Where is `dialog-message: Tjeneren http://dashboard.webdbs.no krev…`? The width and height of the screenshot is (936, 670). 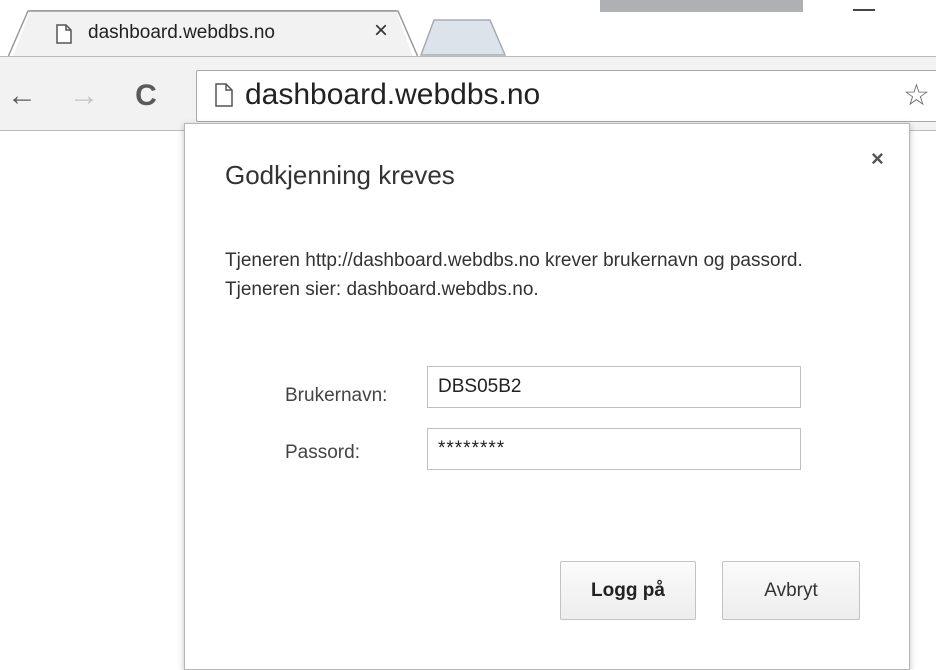 dialog-message: Tjeneren http://dashboard.webdbs.no krev… is located at coordinates (514, 275).